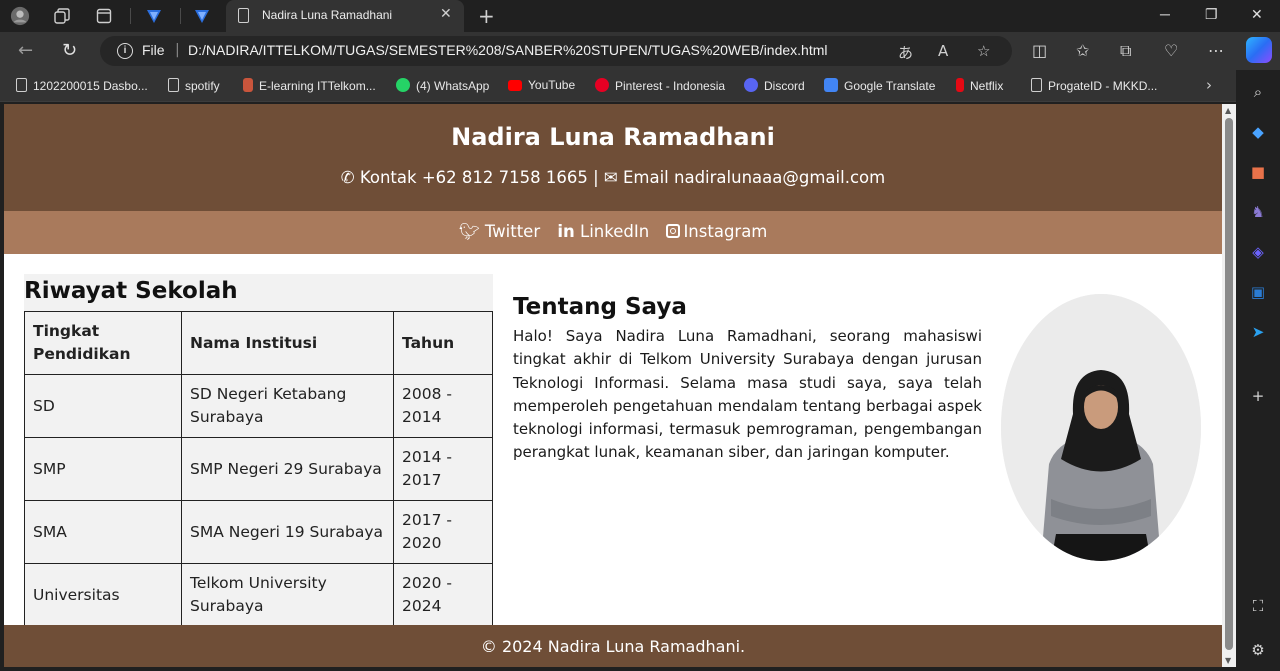 The image size is (1280, 671). Describe the element at coordinates (25, 50) in the screenshot. I see `back-arrow-icon: ←` at that location.